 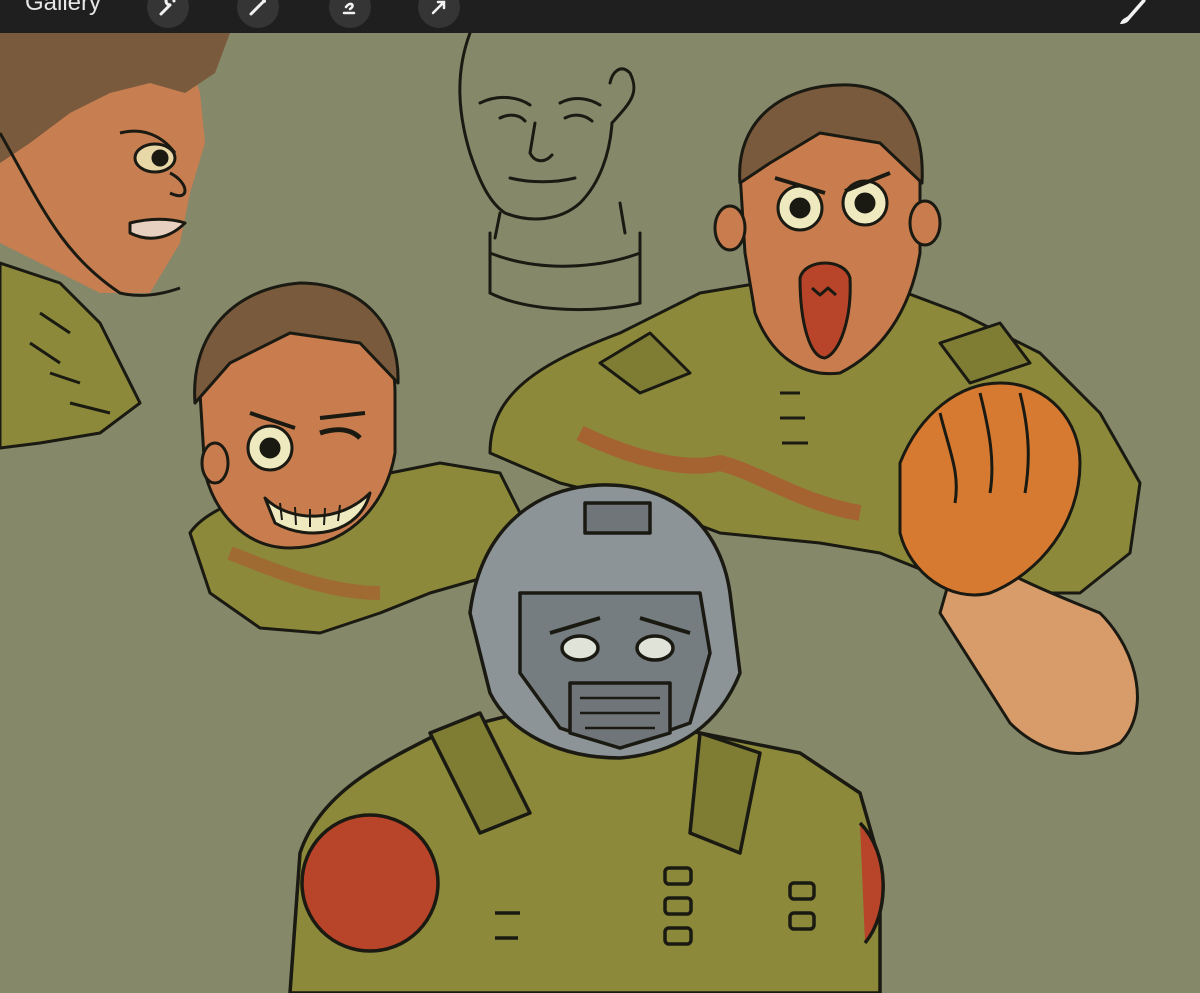 I want to click on top-toolbar: Gallery, so click(x=600, y=16).